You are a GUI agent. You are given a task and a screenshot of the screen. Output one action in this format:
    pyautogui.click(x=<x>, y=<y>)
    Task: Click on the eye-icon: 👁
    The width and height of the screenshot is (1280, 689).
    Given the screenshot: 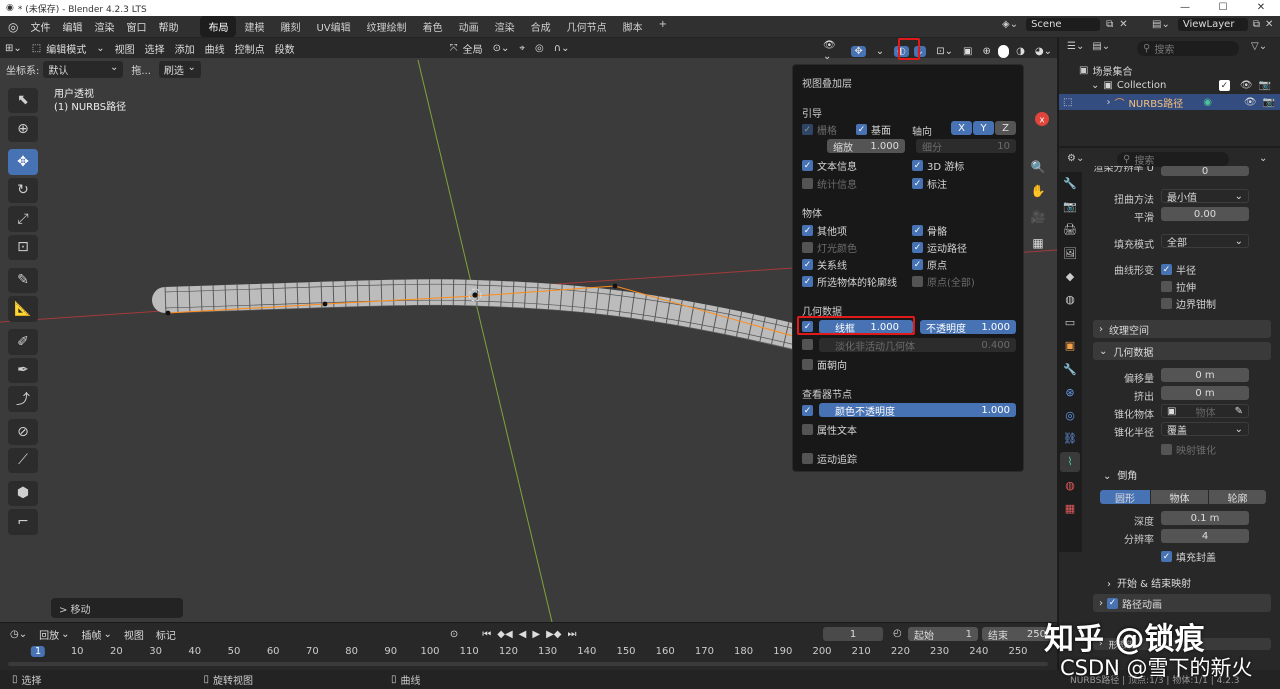 What is the action you would take?
    pyautogui.click(x=1250, y=102)
    